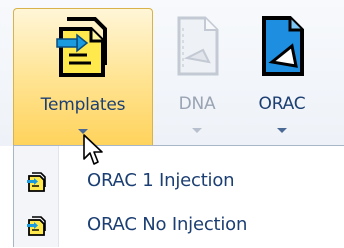  I want to click on dna-dropdown-arrow-icon, so click(197, 130).